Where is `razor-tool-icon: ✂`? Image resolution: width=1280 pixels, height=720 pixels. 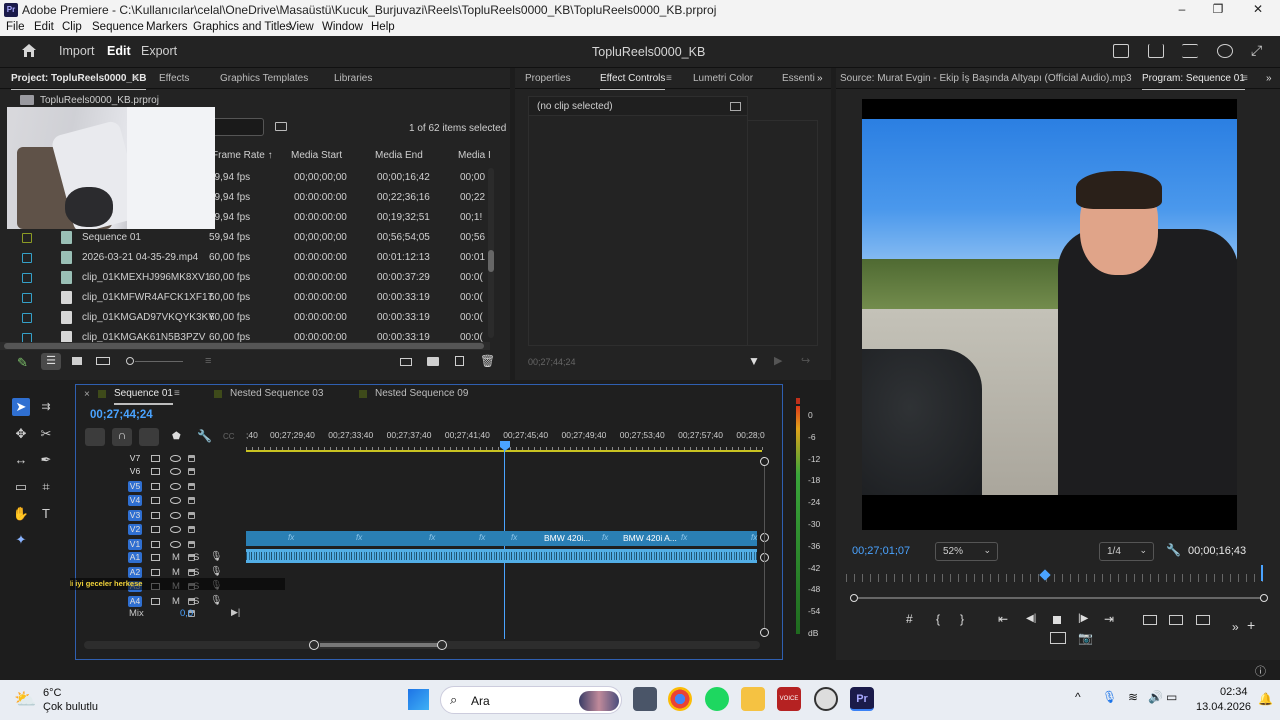
razor-tool-icon: ✂ is located at coordinates (46, 434).